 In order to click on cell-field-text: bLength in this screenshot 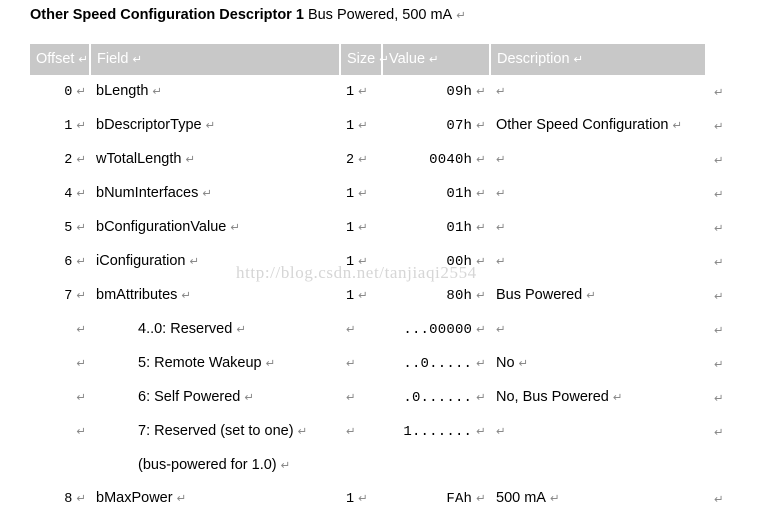, I will do `click(122, 91)`.